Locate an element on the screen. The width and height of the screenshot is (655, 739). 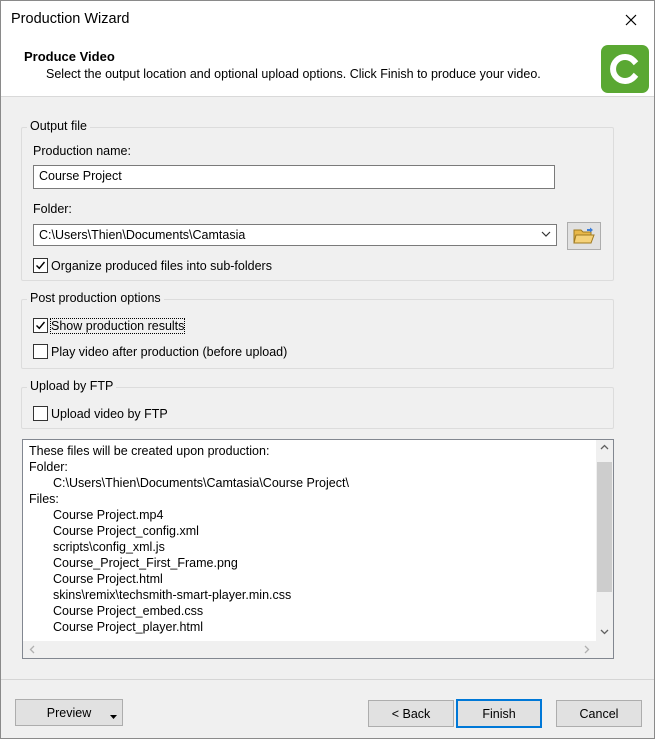
output-file-group-label: Output file is located at coordinates (58, 126).